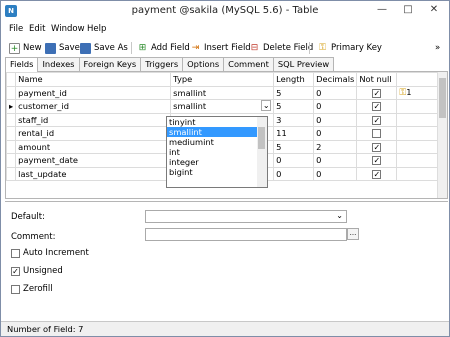 This screenshot has width=450, height=337. Describe the element at coordinates (261, 138) in the screenshot. I see `dropdown-scroll-thumb` at that location.